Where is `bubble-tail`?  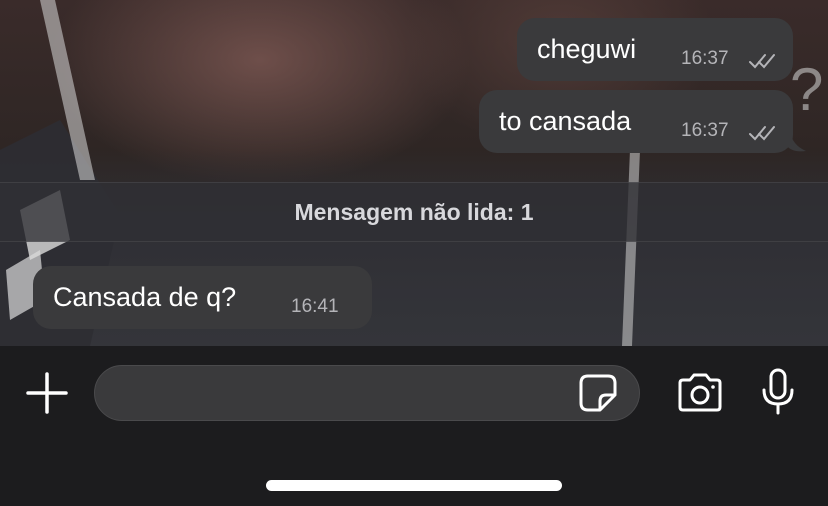
bubble-tail is located at coordinates (796, 141).